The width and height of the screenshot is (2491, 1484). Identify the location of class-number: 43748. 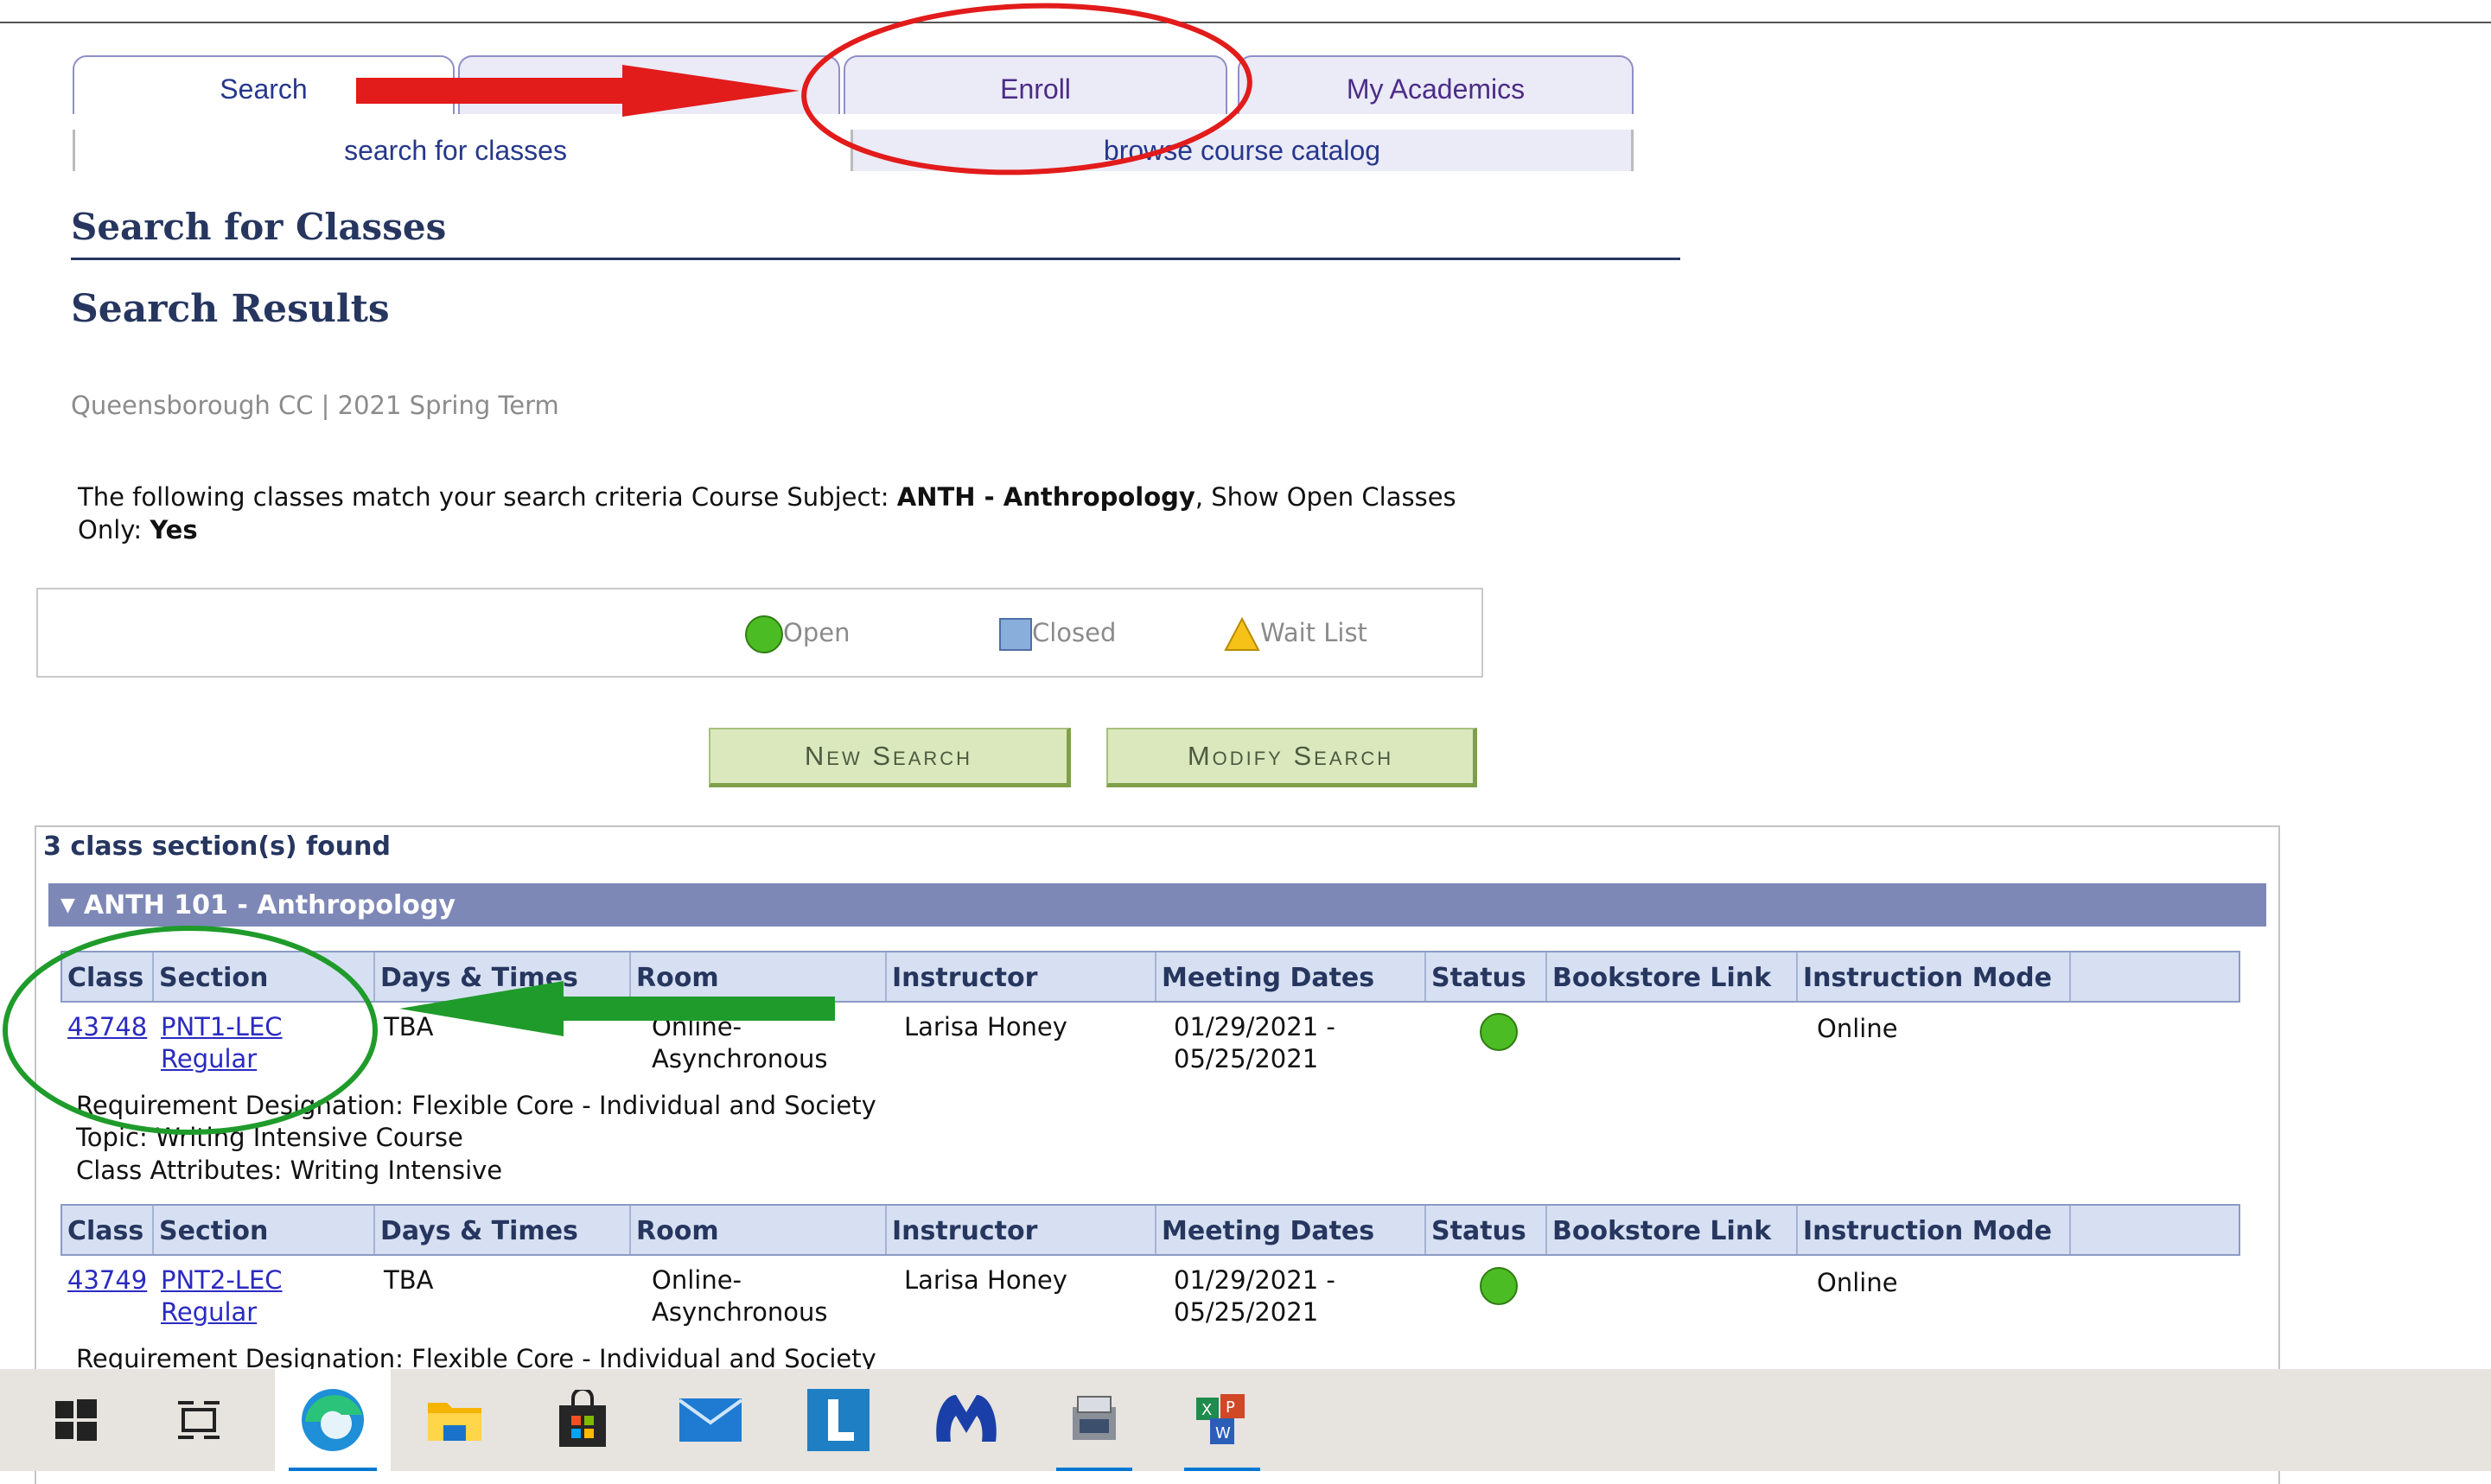
(107, 1026).